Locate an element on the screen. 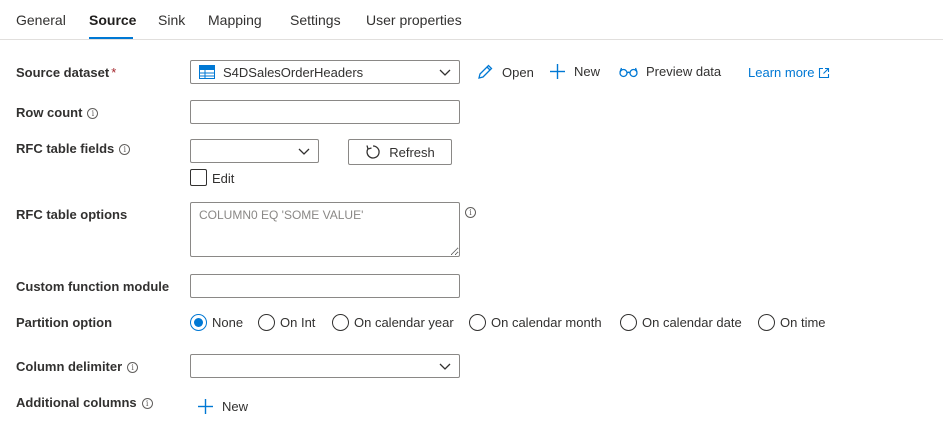 This screenshot has height=436, width=943. partition-radio-none: None is located at coordinates (216, 322).